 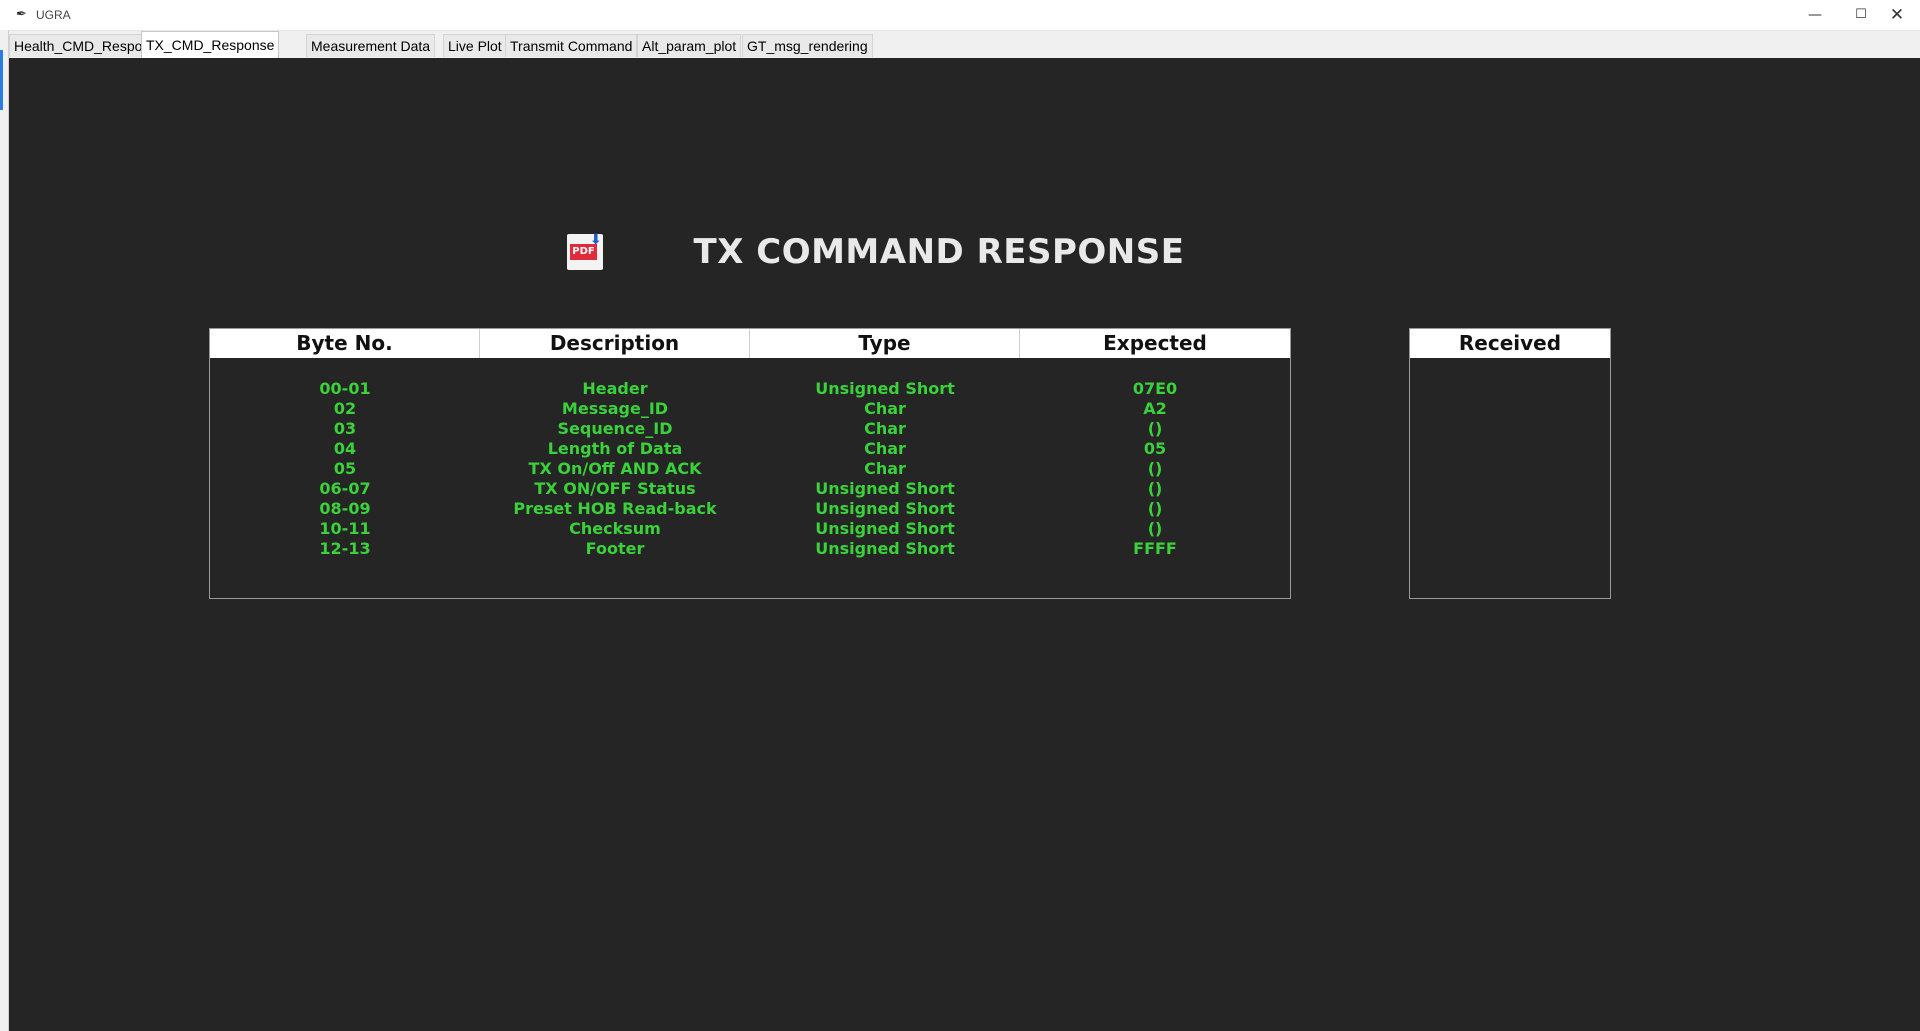 I want to click on cell-expected: 05, so click(x=1155, y=448).